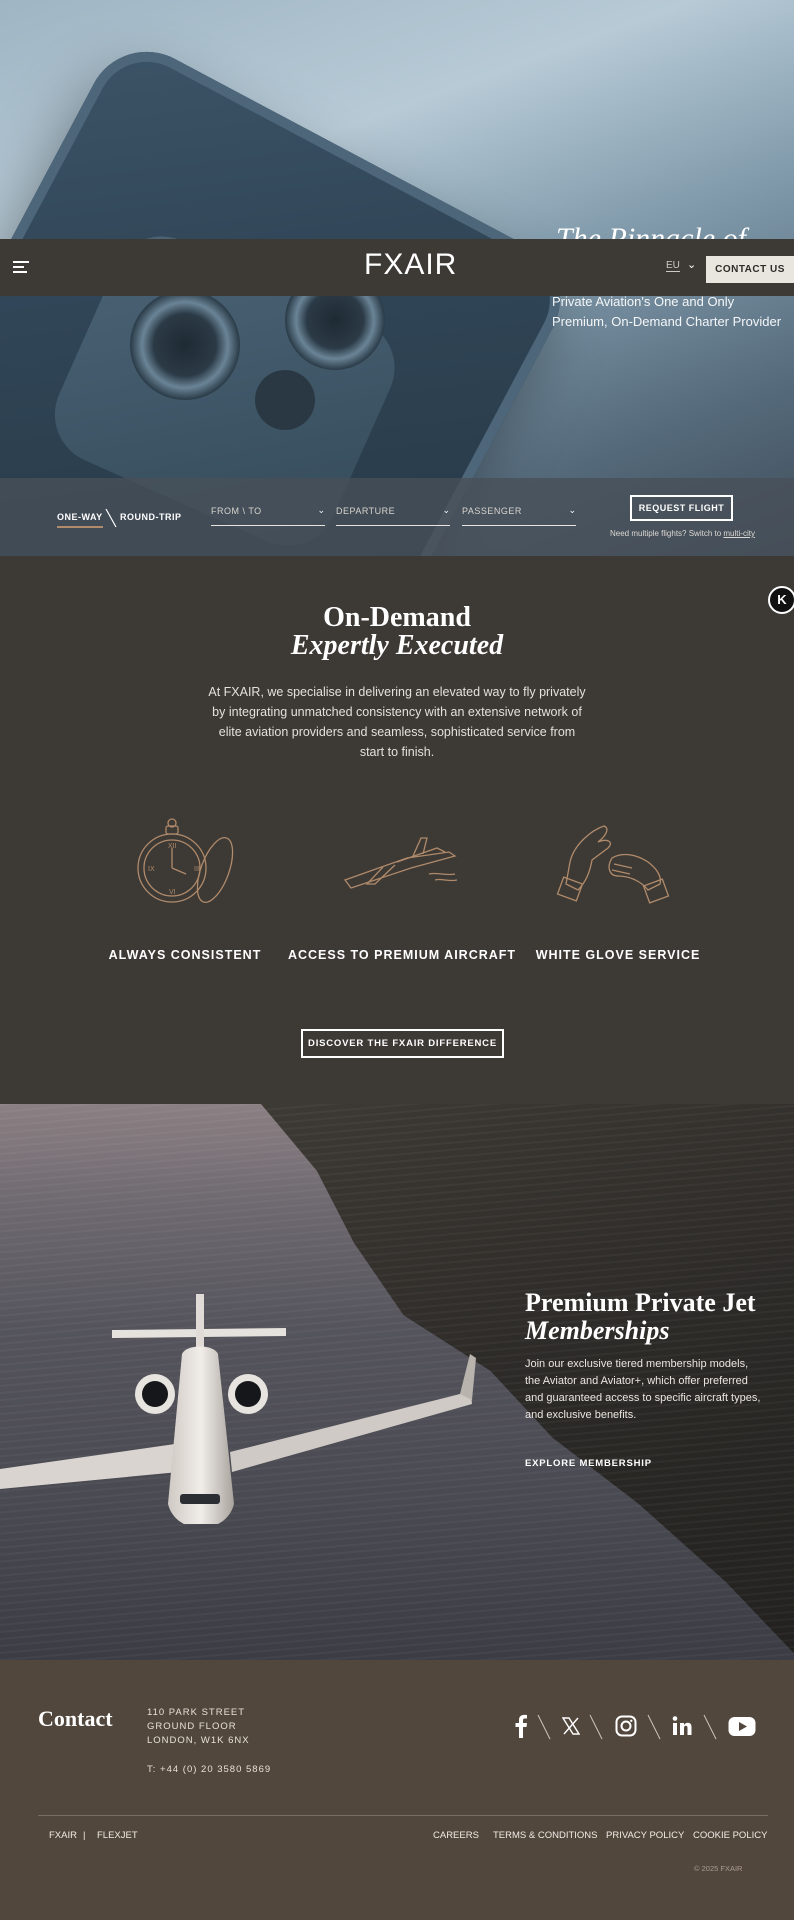 Image resolution: width=794 pixels, height=1920 pixels. I want to click on pocket-watch-icon: XII III VI IX, so click(185, 860).